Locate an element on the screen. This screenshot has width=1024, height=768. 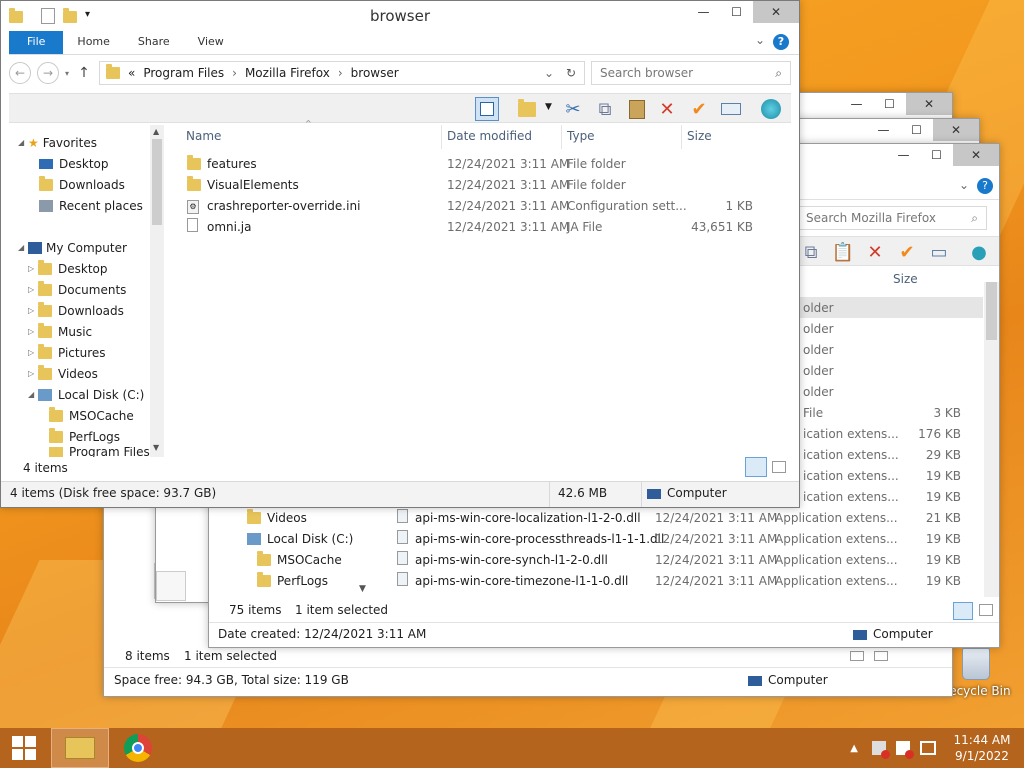
preview-pane-icon is located at coordinates (487, 109).